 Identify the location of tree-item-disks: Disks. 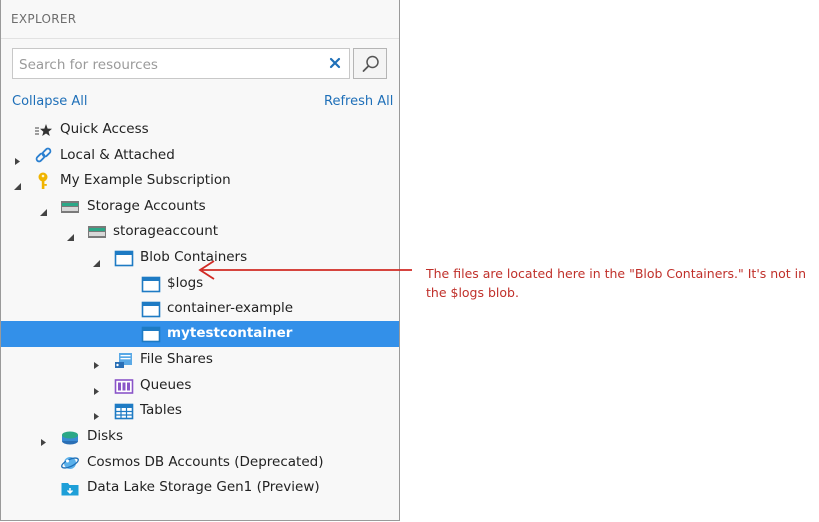
(200, 436).